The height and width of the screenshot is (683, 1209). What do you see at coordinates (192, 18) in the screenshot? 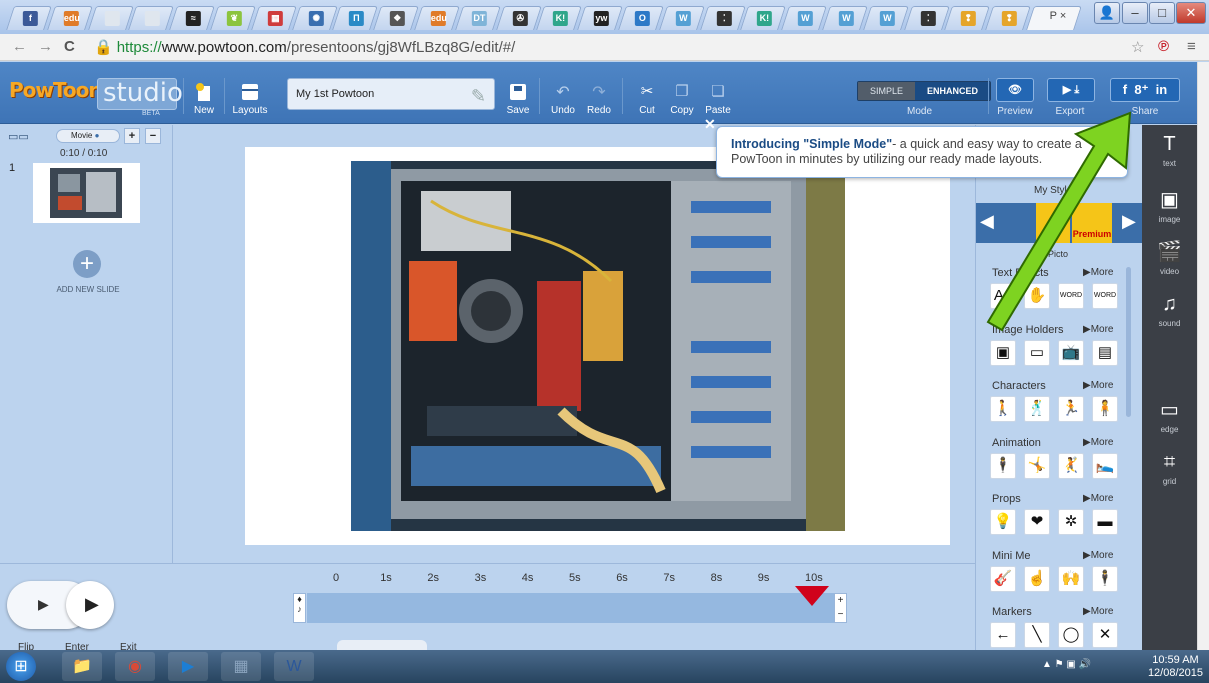
I see `browser-tab: ≈` at bounding box center [192, 18].